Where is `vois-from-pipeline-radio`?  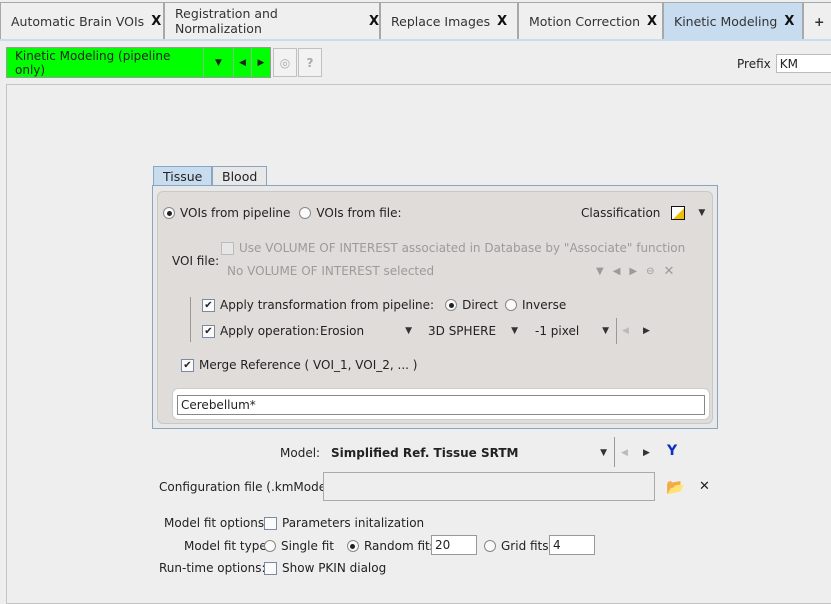
vois-from-pipeline-radio is located at coordinates (169, 213).